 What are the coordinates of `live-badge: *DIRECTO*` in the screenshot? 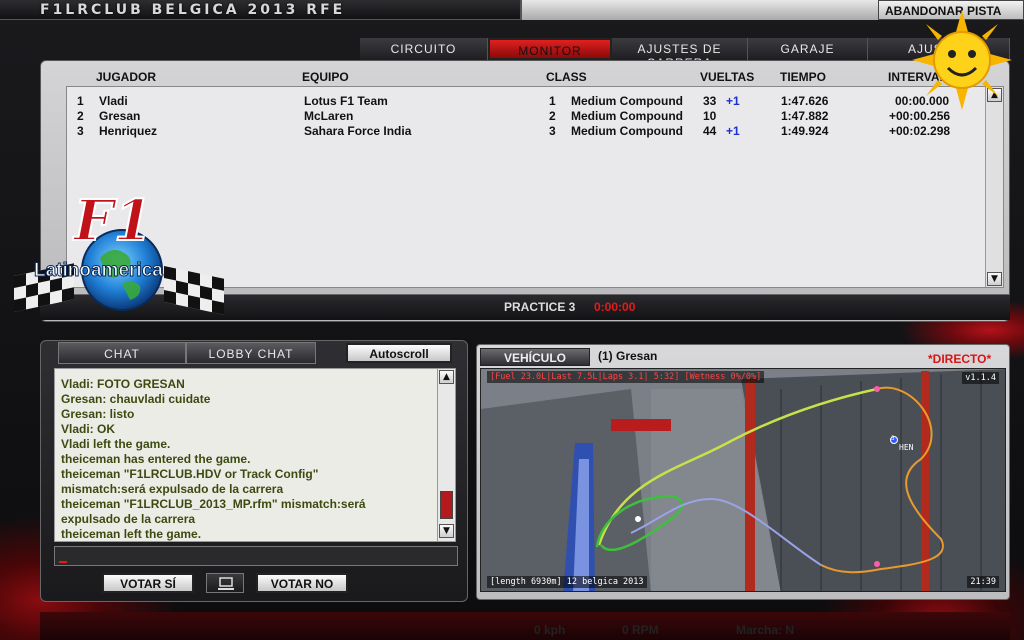 It's located at (960, 359).